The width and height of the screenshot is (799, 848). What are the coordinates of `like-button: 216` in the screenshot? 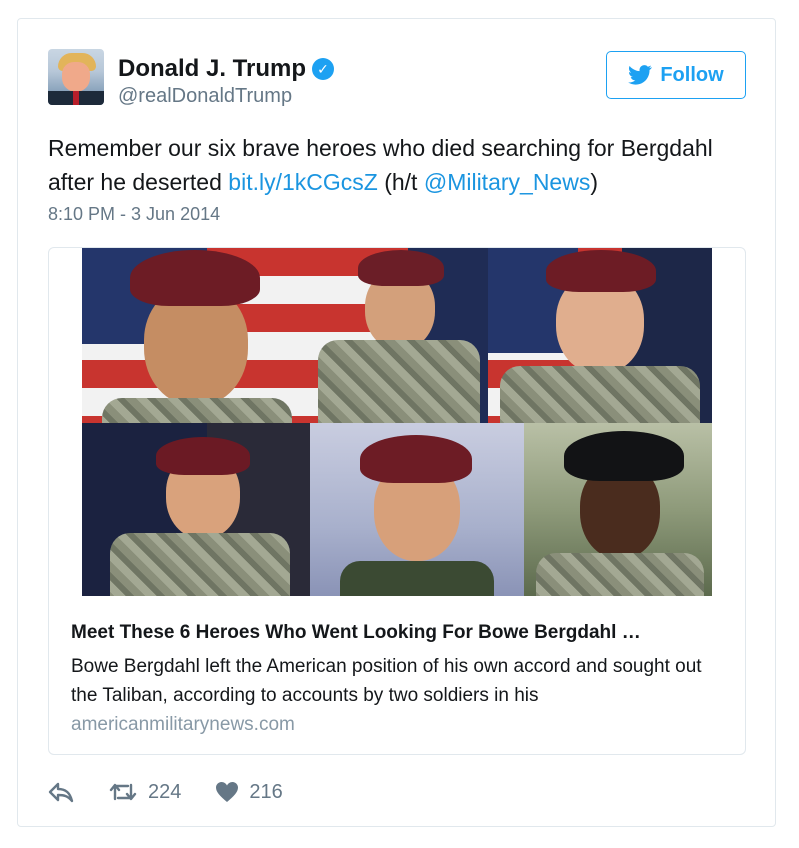 It's located at (249, 792).